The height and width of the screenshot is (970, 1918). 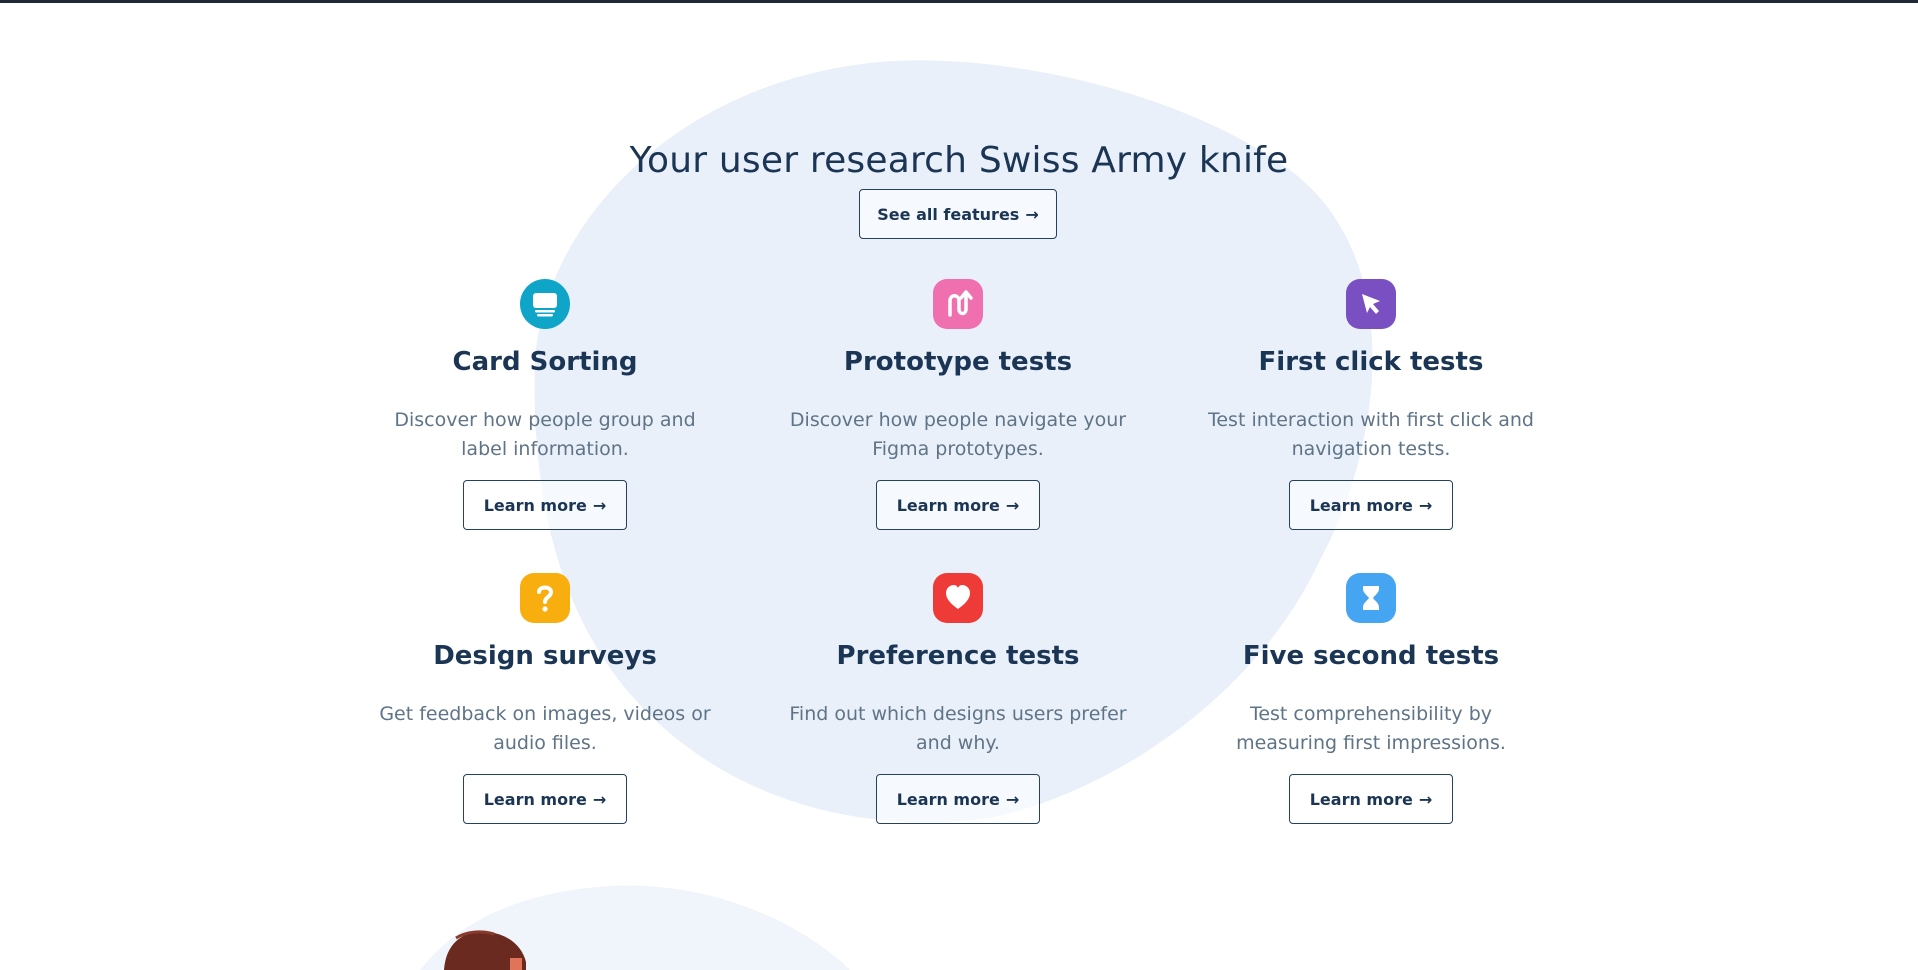 I want to click on feature-title: Prototype tests, so click(x=958, y=362).